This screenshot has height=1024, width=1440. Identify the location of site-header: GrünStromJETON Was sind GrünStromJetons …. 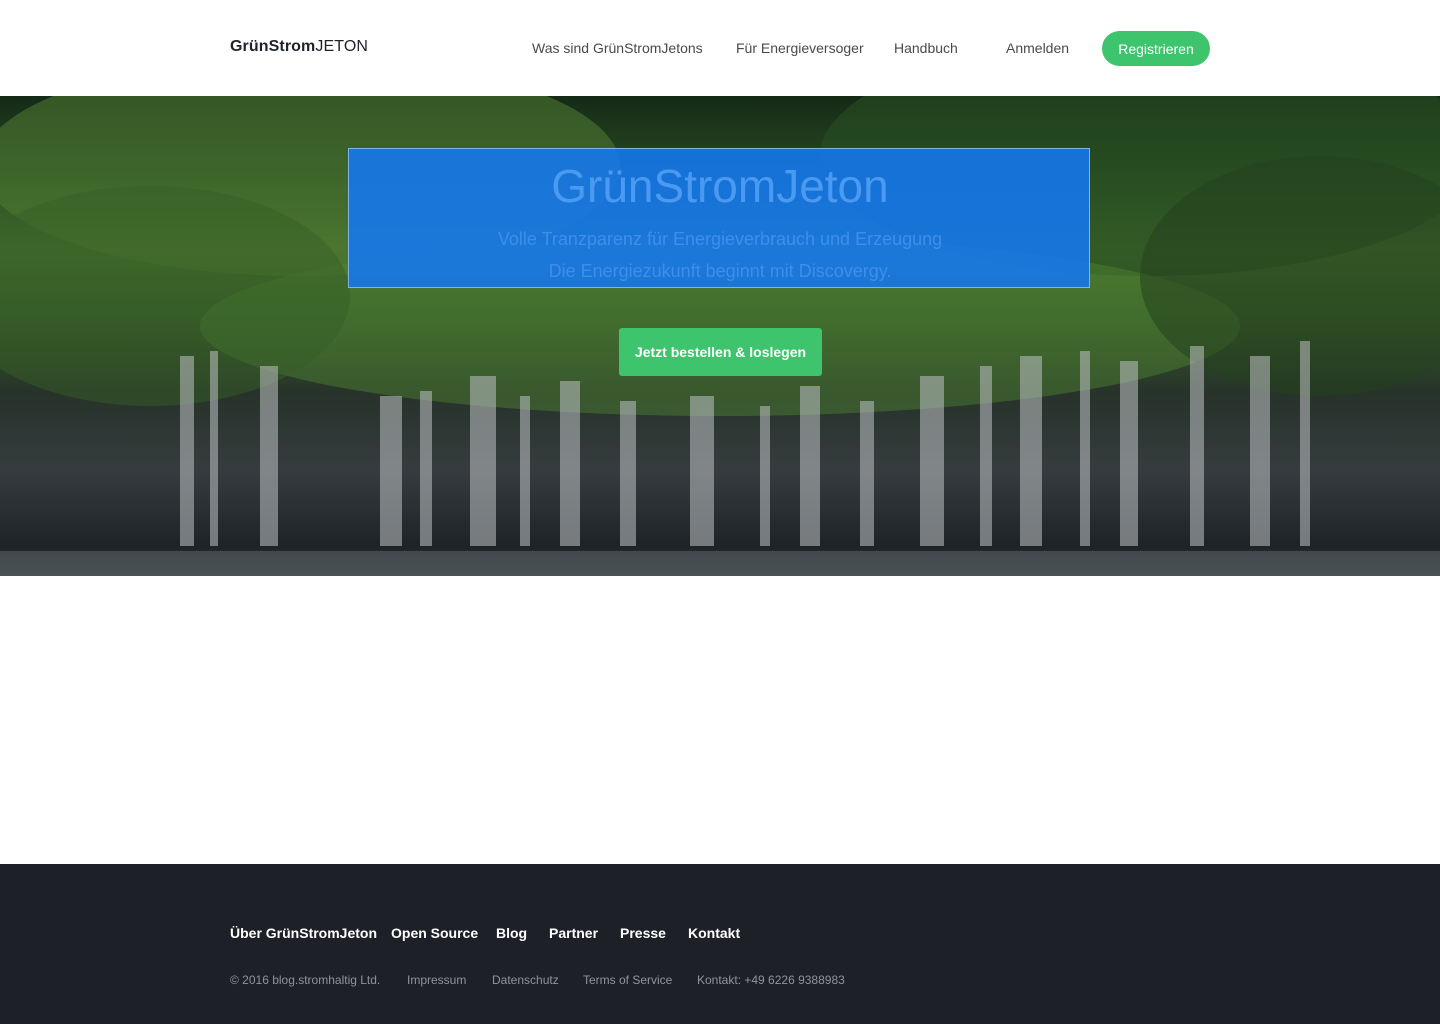
(720, 48).